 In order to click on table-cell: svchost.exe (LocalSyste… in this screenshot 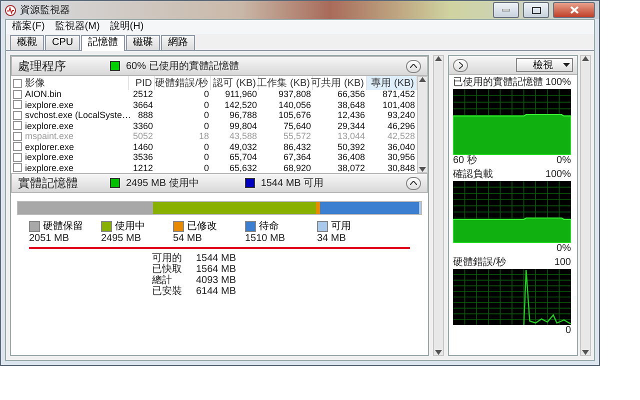, I will do `click(70, 115)`.